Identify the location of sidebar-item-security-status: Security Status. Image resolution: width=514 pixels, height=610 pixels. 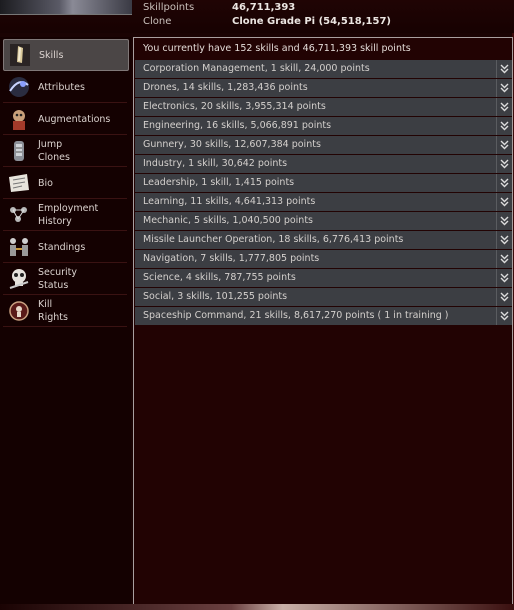
(65, 279).